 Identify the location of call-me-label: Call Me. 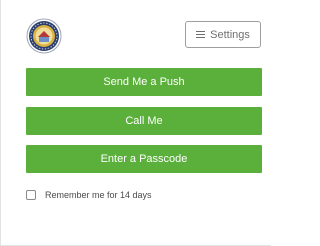
(144, 121).